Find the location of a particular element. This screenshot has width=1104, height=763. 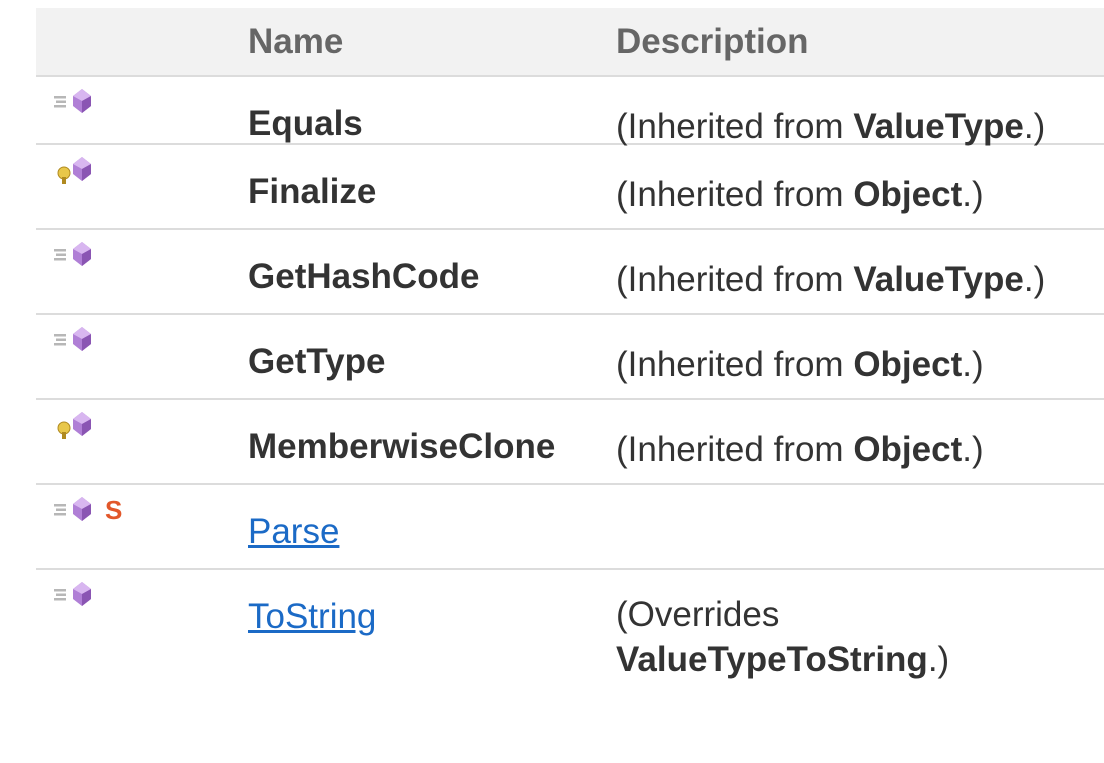

table-row: Finalize (Inherited from Object.) is located at coordinates (570, 187).